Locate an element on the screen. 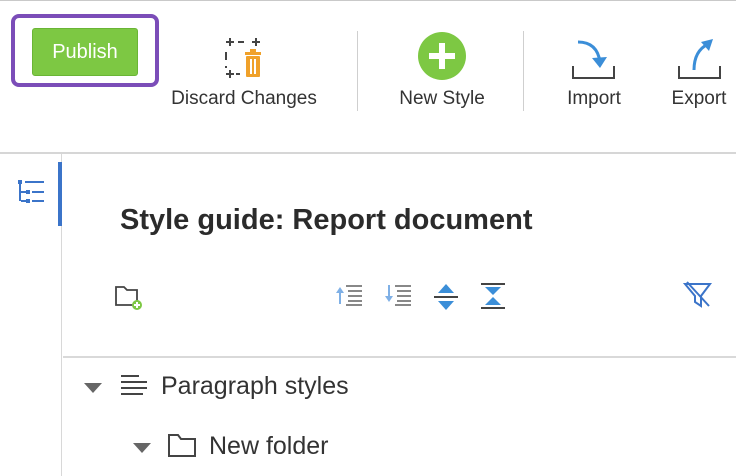  structure-tree-icon is located at coordinates (31, 193).